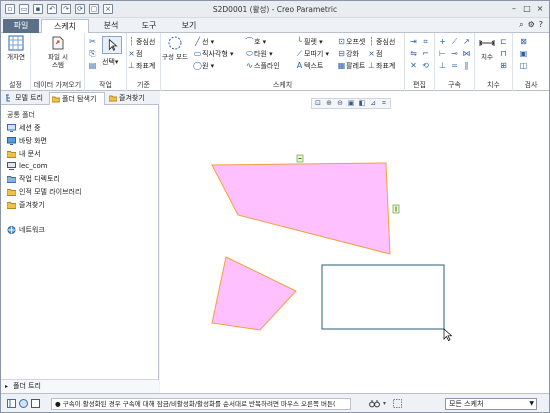  Describe the element at coordinates (425, 41) in the screenshot. I see `delete-segment-icon: ⌗` at that location.